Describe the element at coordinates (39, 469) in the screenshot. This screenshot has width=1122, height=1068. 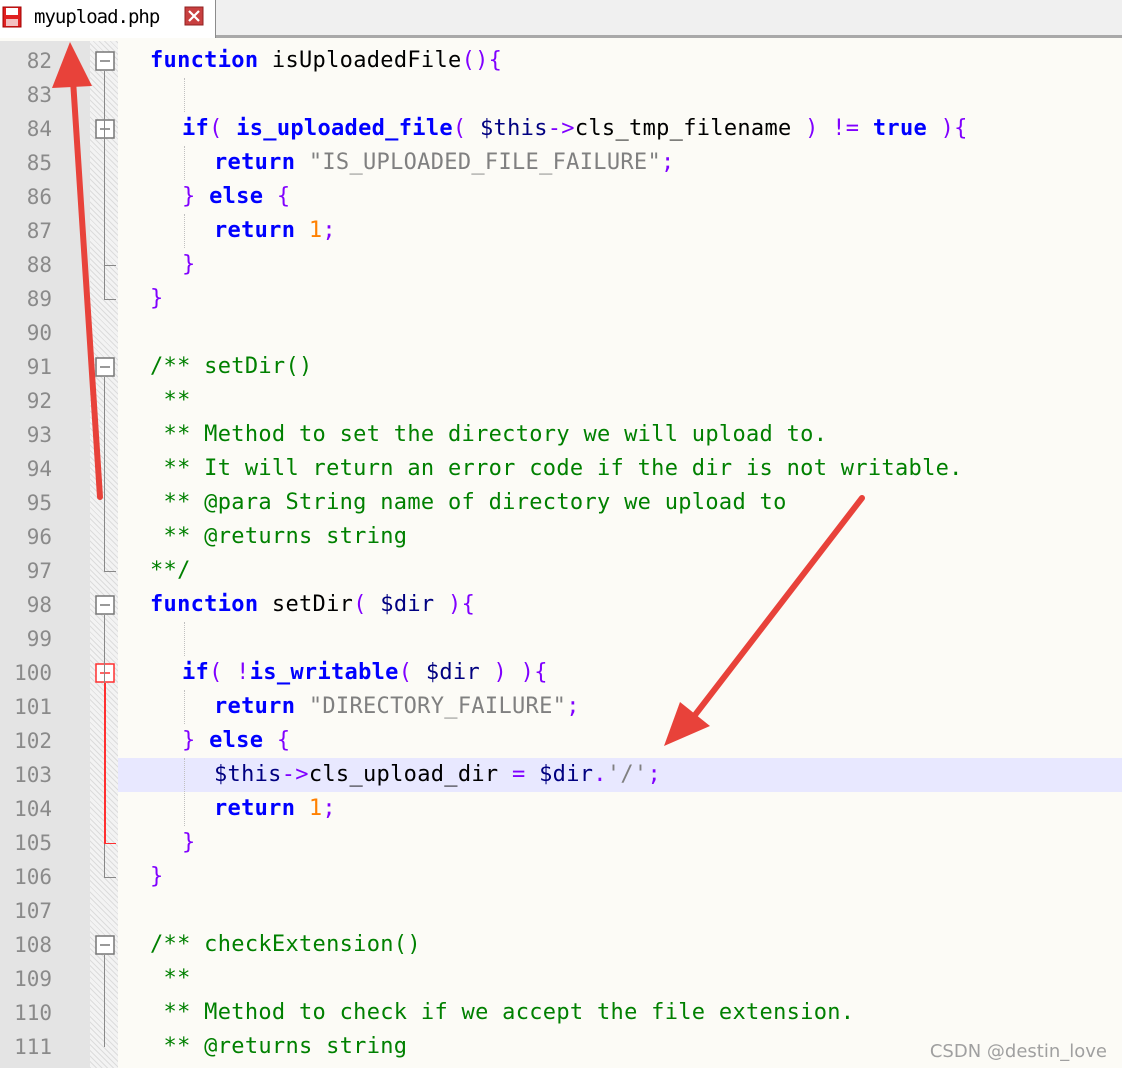
I see `line-number: 94` at that location.